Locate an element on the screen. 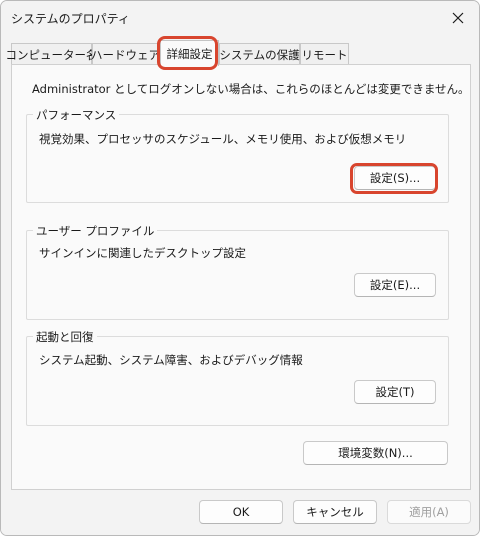  button-label: OK is located at coordinates (241, 512).